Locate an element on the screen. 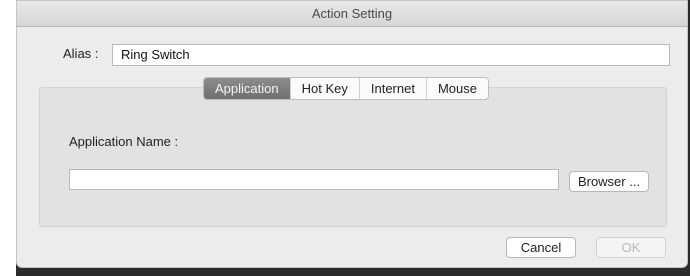 The height and width of the screenshot is (276, 690). action-type-tabs: Application Hot Key Internet Mouse is located at coordinates (346, 88).